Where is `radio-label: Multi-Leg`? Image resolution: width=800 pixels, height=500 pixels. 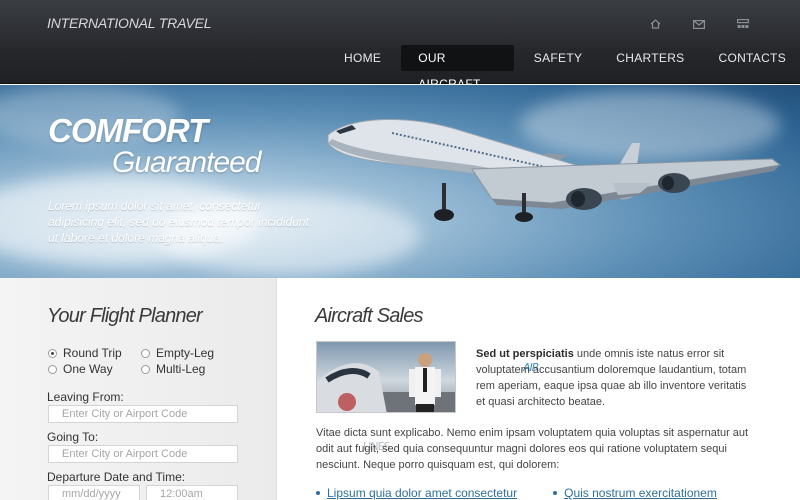 radio-label: Multi-Leg is located at coordinates (181, 369).